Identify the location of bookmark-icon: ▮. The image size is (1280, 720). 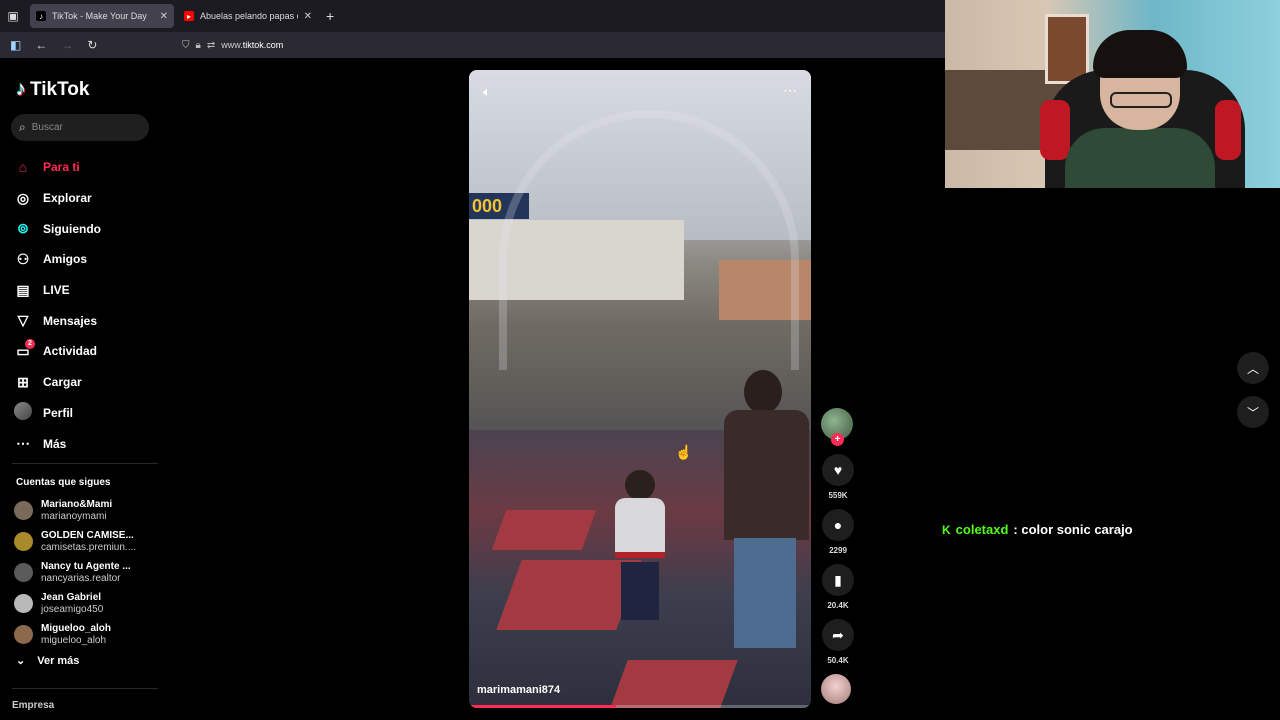
(838, 580).